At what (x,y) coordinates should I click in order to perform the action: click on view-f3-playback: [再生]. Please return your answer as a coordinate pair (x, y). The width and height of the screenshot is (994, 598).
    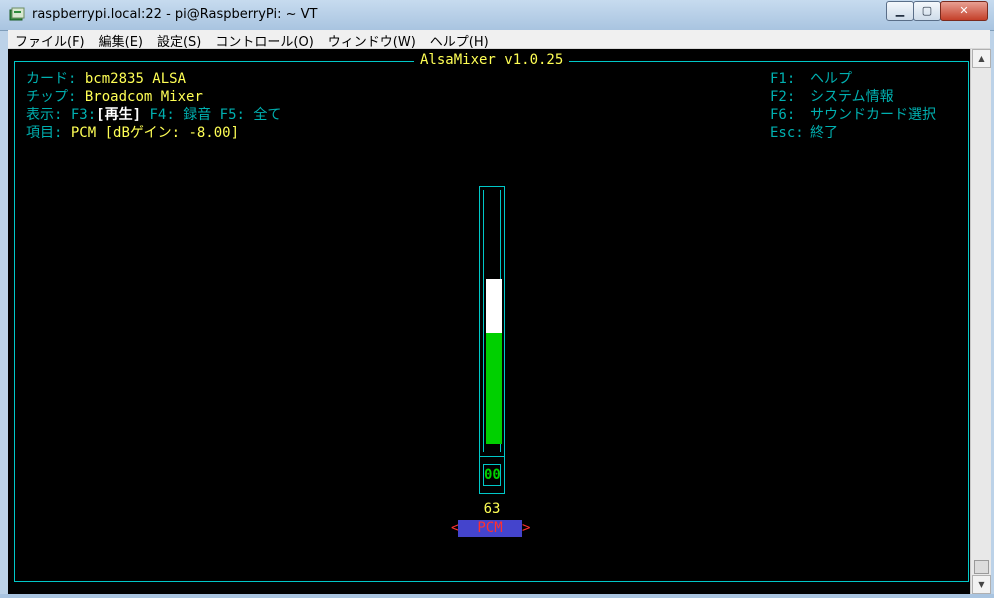
    Looking at the image, I should click on (118, 115).